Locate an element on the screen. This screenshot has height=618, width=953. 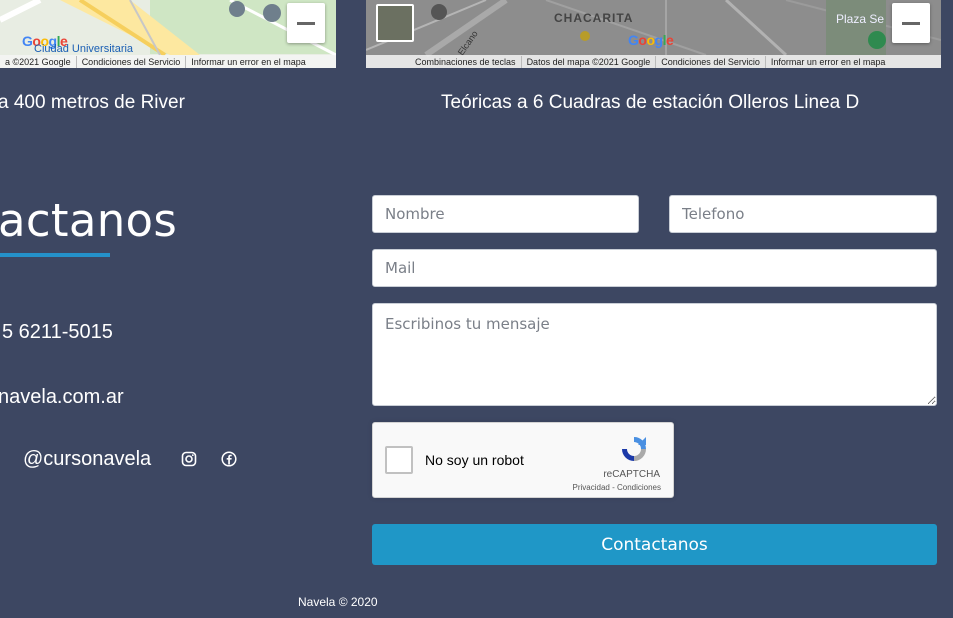
instagram-icon is located at coordinates (189, 459).